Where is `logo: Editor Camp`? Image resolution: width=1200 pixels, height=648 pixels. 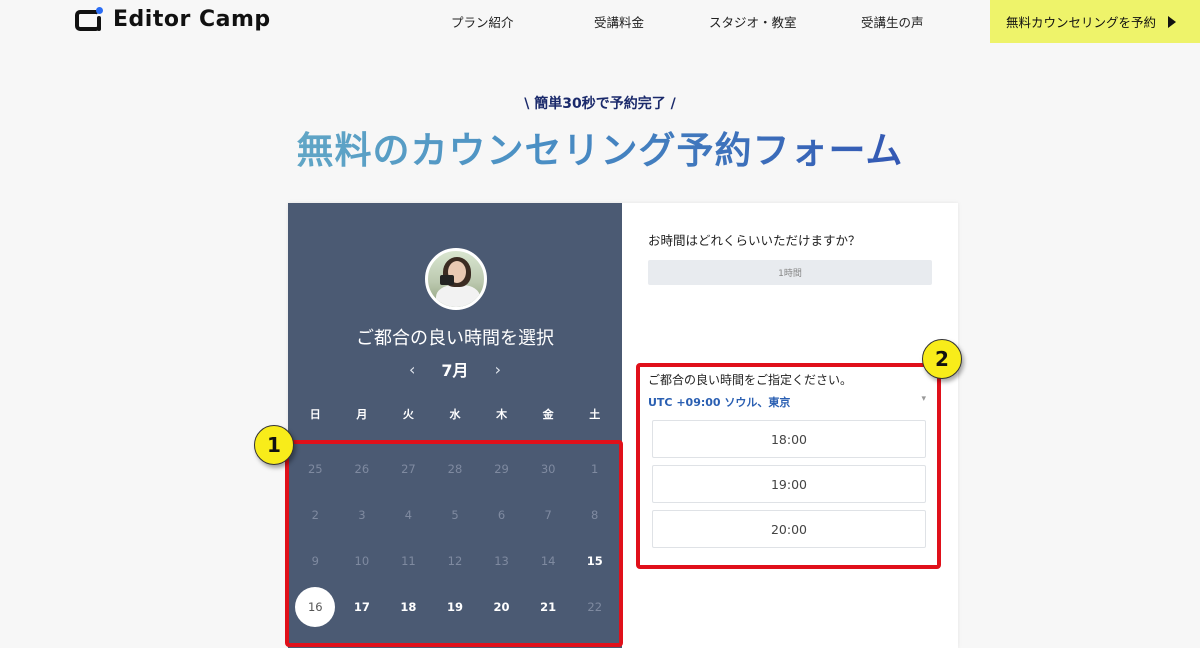
logo: Editor Camp is located at coordinates (173, 19).